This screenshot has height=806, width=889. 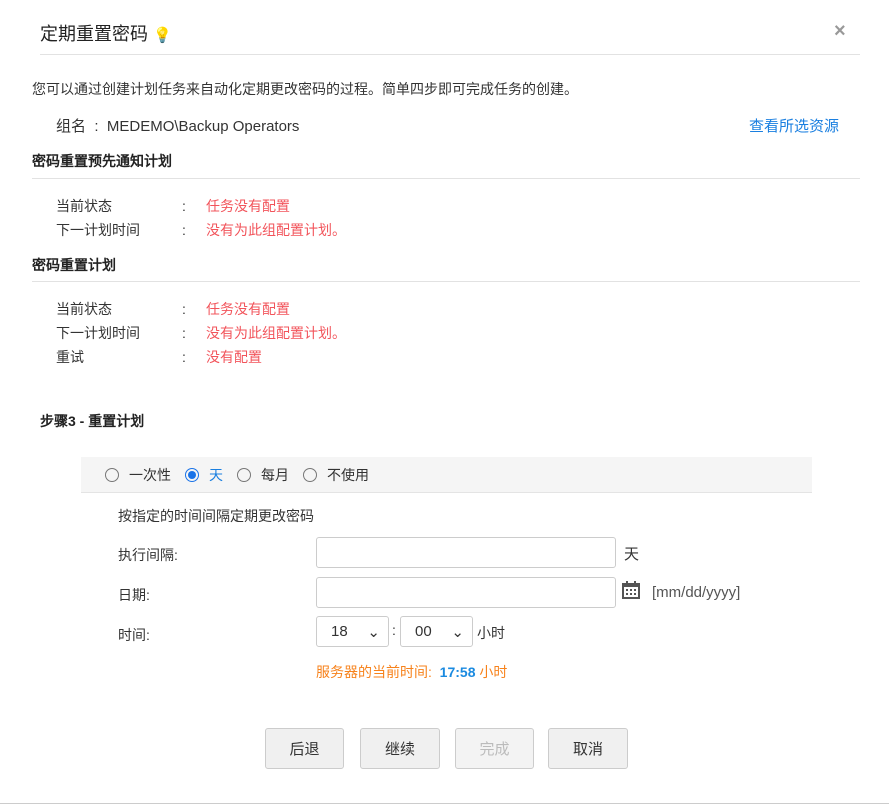 I want to click on interval-input, so click(x=466, y=552).